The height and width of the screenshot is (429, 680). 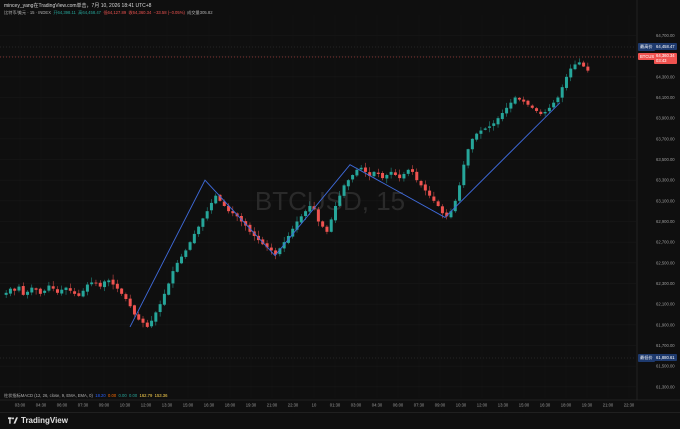 I want to click on min-value-text: 61,880.61, so click(x=665, y=357).